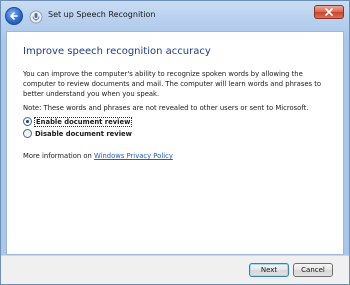 This screenshot has width=350, height=285. Describe the element at coordinates (269, 270) in the screenshot. I see `next-button: Next` at that location.